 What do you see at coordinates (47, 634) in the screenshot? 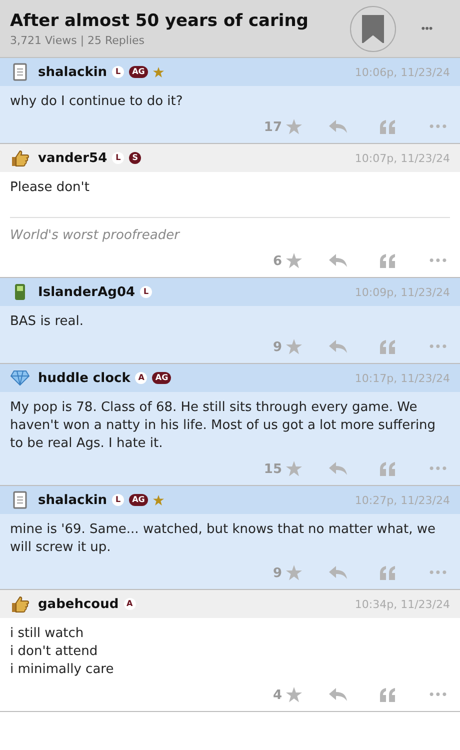
I see `post-text: i still watch` at bounding box center [47, 634].